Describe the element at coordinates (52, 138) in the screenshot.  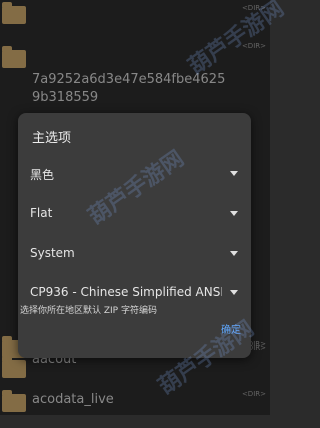
I see `dialog-title: 主选项` at that location.